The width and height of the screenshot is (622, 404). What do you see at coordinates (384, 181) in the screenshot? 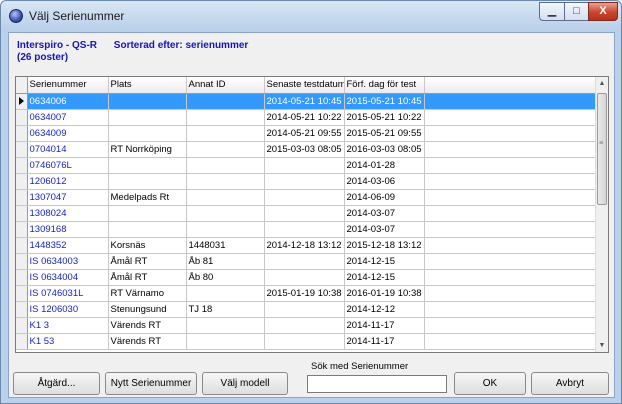
I see `cell-forf-dag: 2014-03-06` at bounding box center [384, 181].